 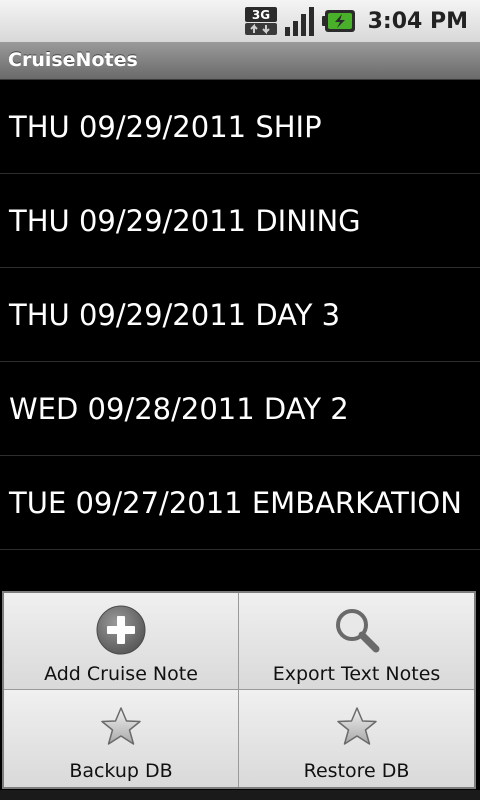 I want to click on status-bar: 3G 3:04 PM, so click(x=240, y=21).